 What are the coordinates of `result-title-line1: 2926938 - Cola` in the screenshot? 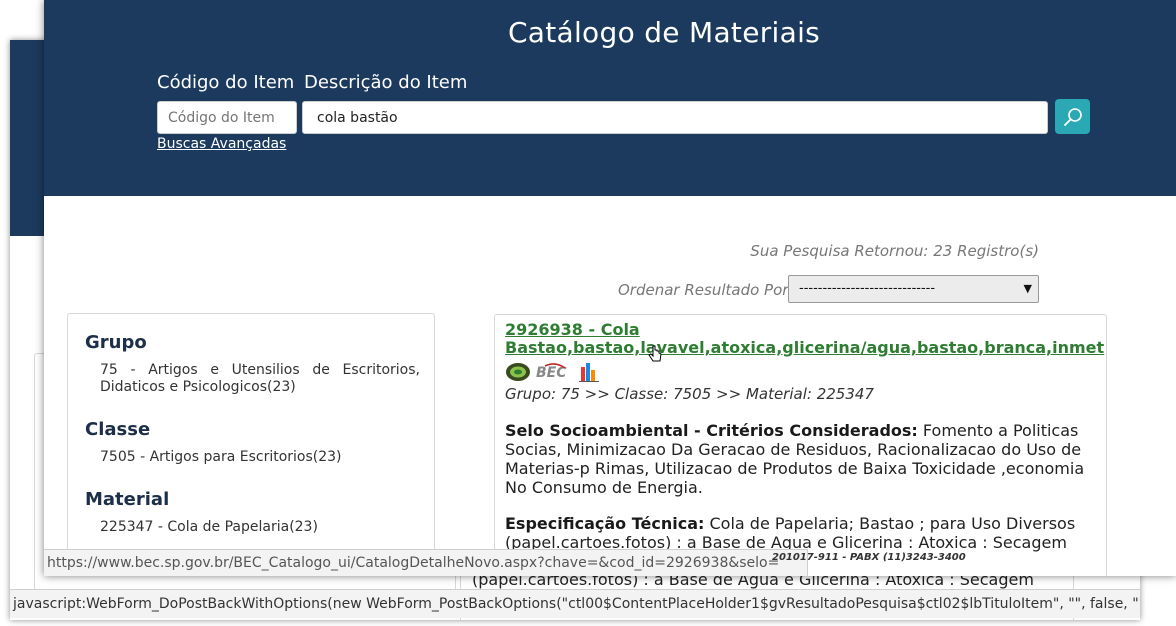 It's located at (572, 329).